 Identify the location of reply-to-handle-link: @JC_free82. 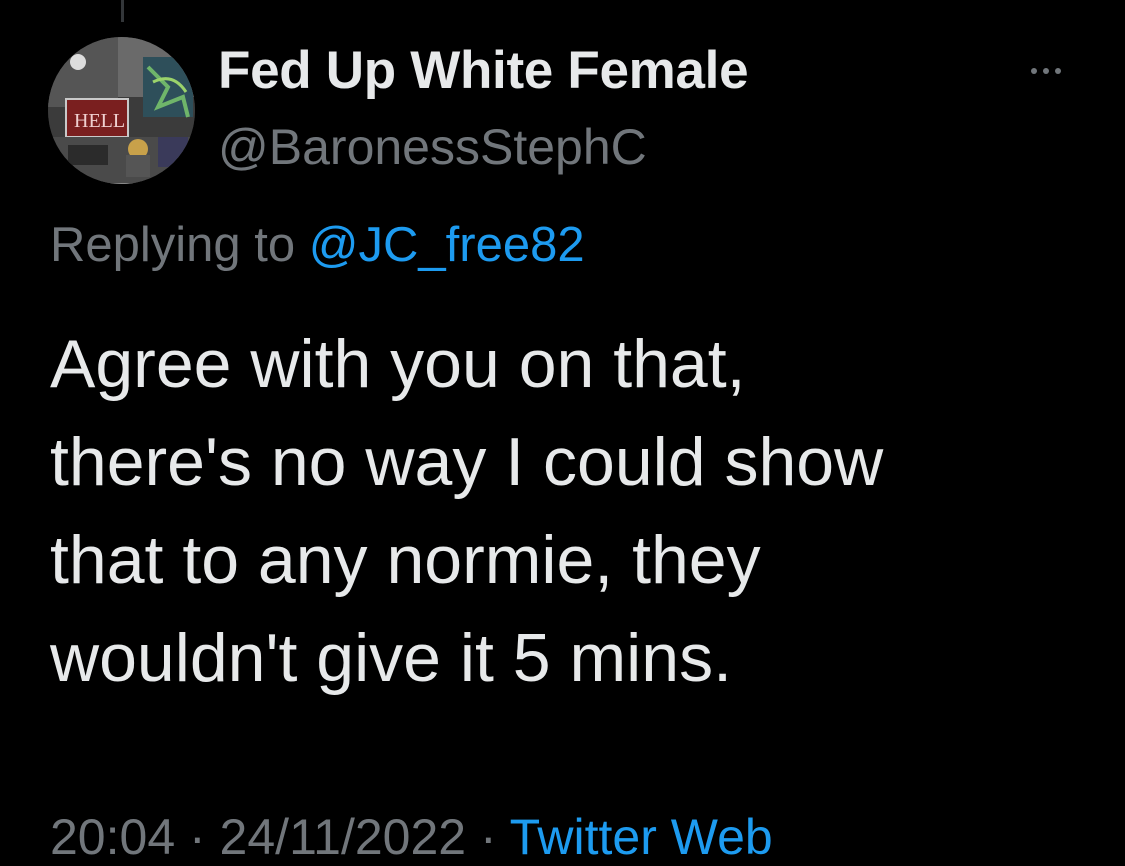
(447, 245).